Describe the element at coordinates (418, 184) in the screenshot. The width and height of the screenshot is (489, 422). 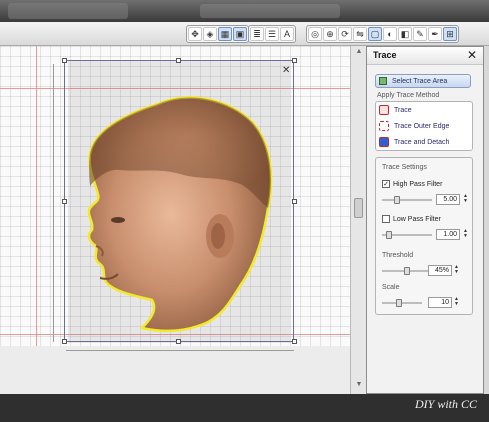
I see `high-pass-label: High Pass Filter` at that location.